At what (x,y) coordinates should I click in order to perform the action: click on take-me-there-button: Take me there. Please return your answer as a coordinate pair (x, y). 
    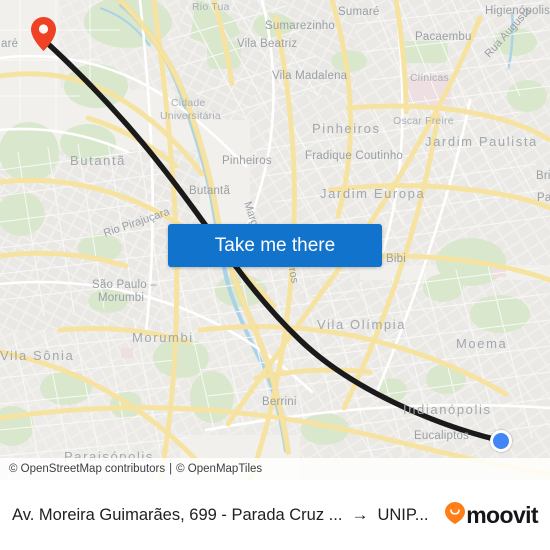
    Looking at the image, I should click on (275, 245).